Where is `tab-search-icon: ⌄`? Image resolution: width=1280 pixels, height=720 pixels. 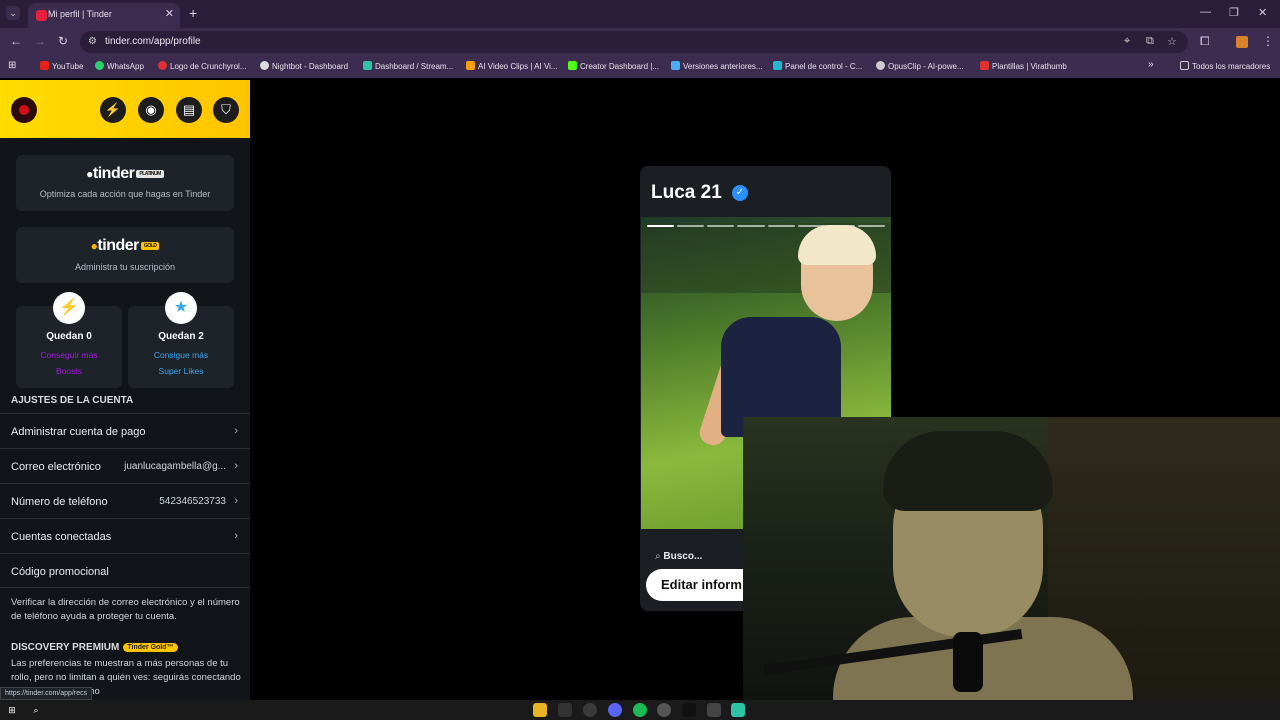 tab-search-icon: ⌄ is located at coordinates (13, 13).